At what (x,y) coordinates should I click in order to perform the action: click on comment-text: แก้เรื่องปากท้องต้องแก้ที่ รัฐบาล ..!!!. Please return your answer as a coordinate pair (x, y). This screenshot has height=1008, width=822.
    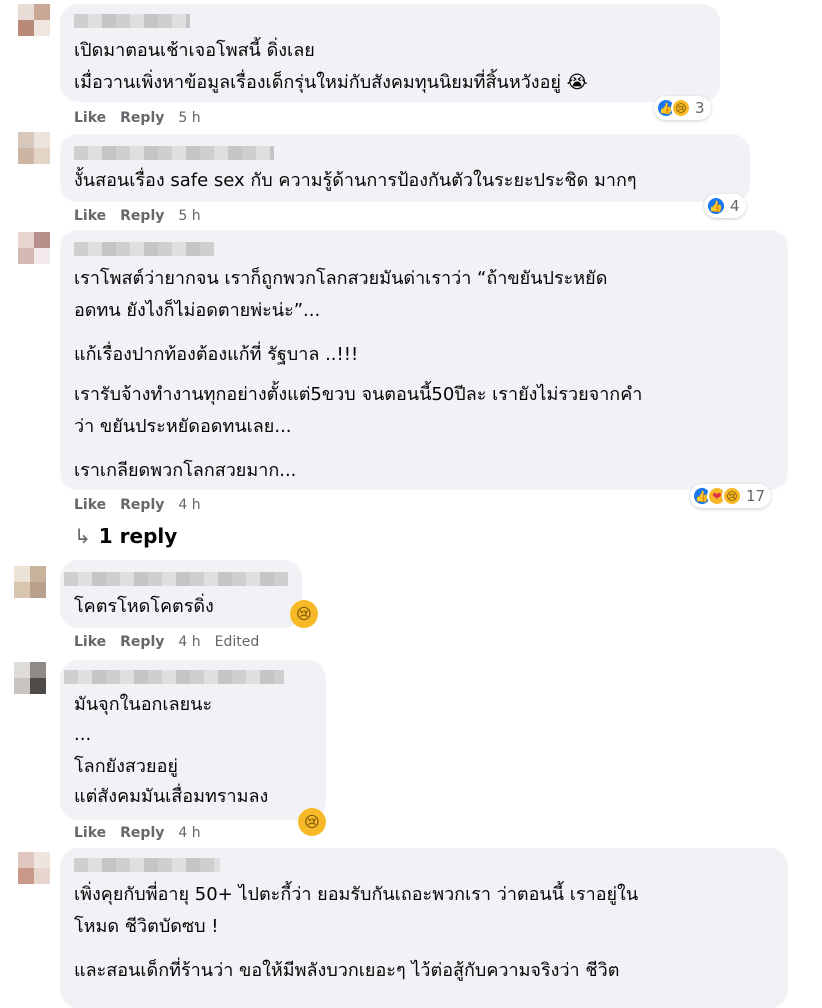
    Looking at the image, I should click on (216, 354).